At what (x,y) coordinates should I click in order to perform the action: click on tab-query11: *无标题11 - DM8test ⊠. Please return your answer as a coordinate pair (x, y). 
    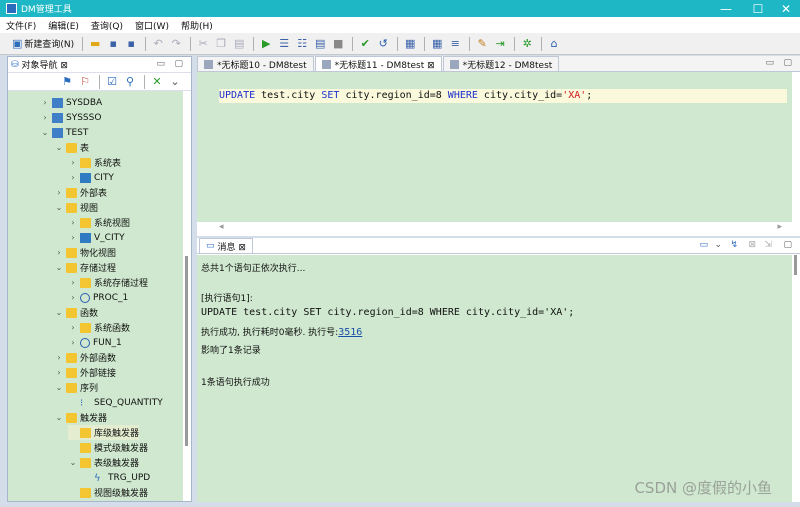
    Looking at the image, I should click on (378, 63).